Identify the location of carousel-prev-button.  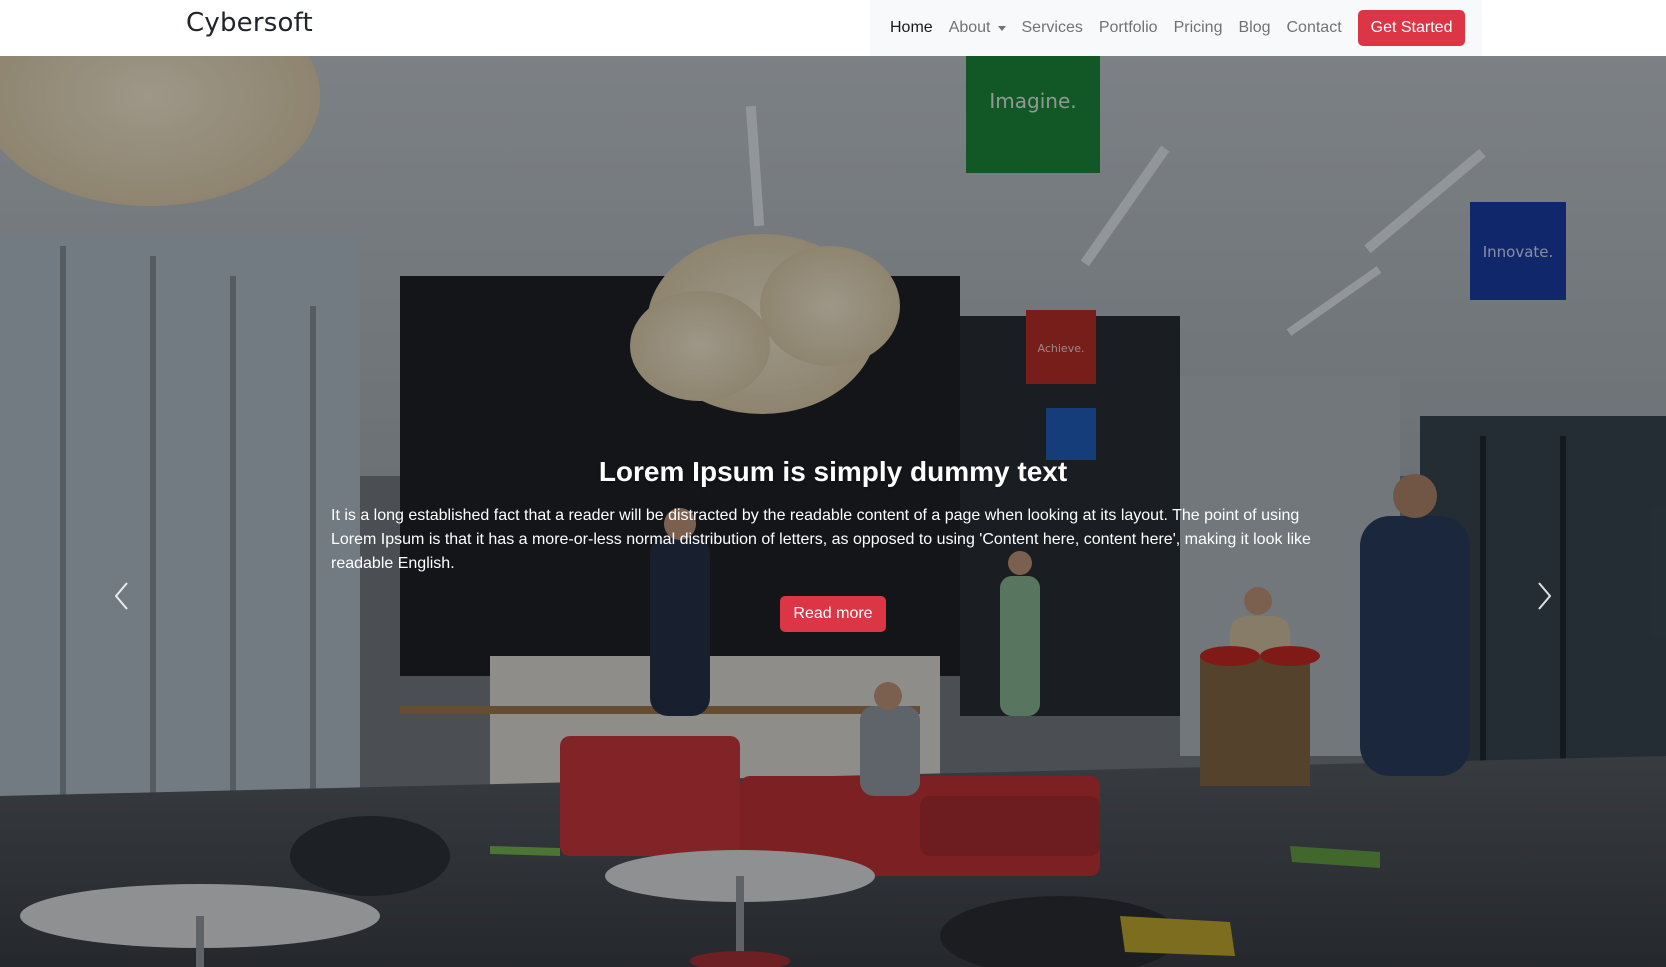
(122, 596).